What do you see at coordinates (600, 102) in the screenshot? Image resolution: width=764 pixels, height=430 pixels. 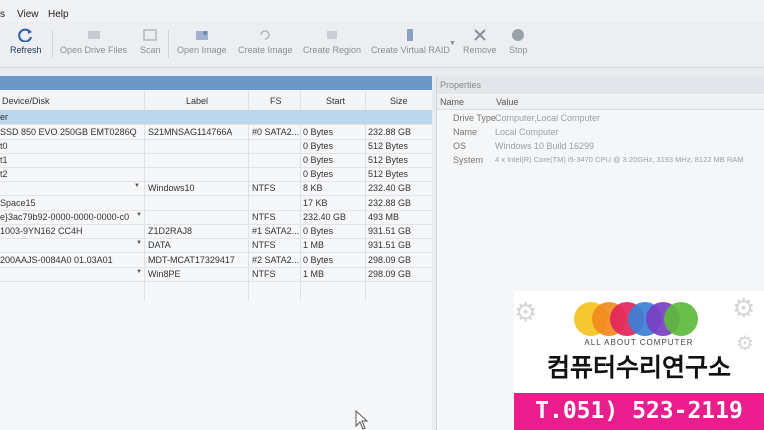 I see `properties-column-header: Name Value` at bounding box center [600, 102].